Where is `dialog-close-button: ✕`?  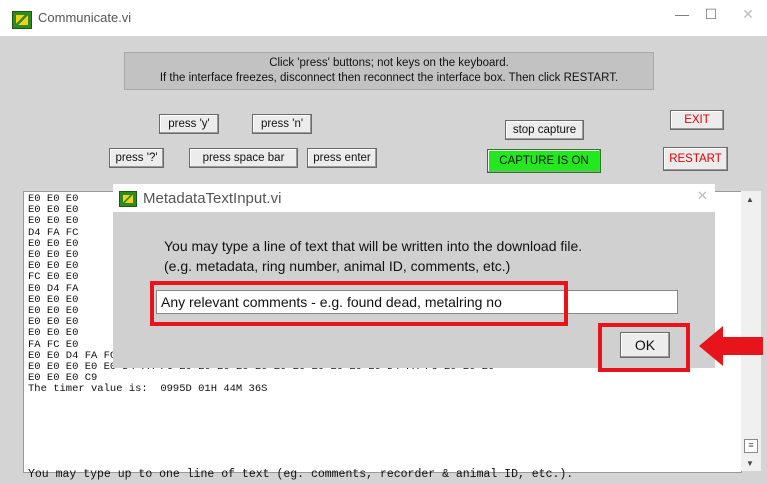 dialog-close-button: ✕ is located at coordinates (702, 196).